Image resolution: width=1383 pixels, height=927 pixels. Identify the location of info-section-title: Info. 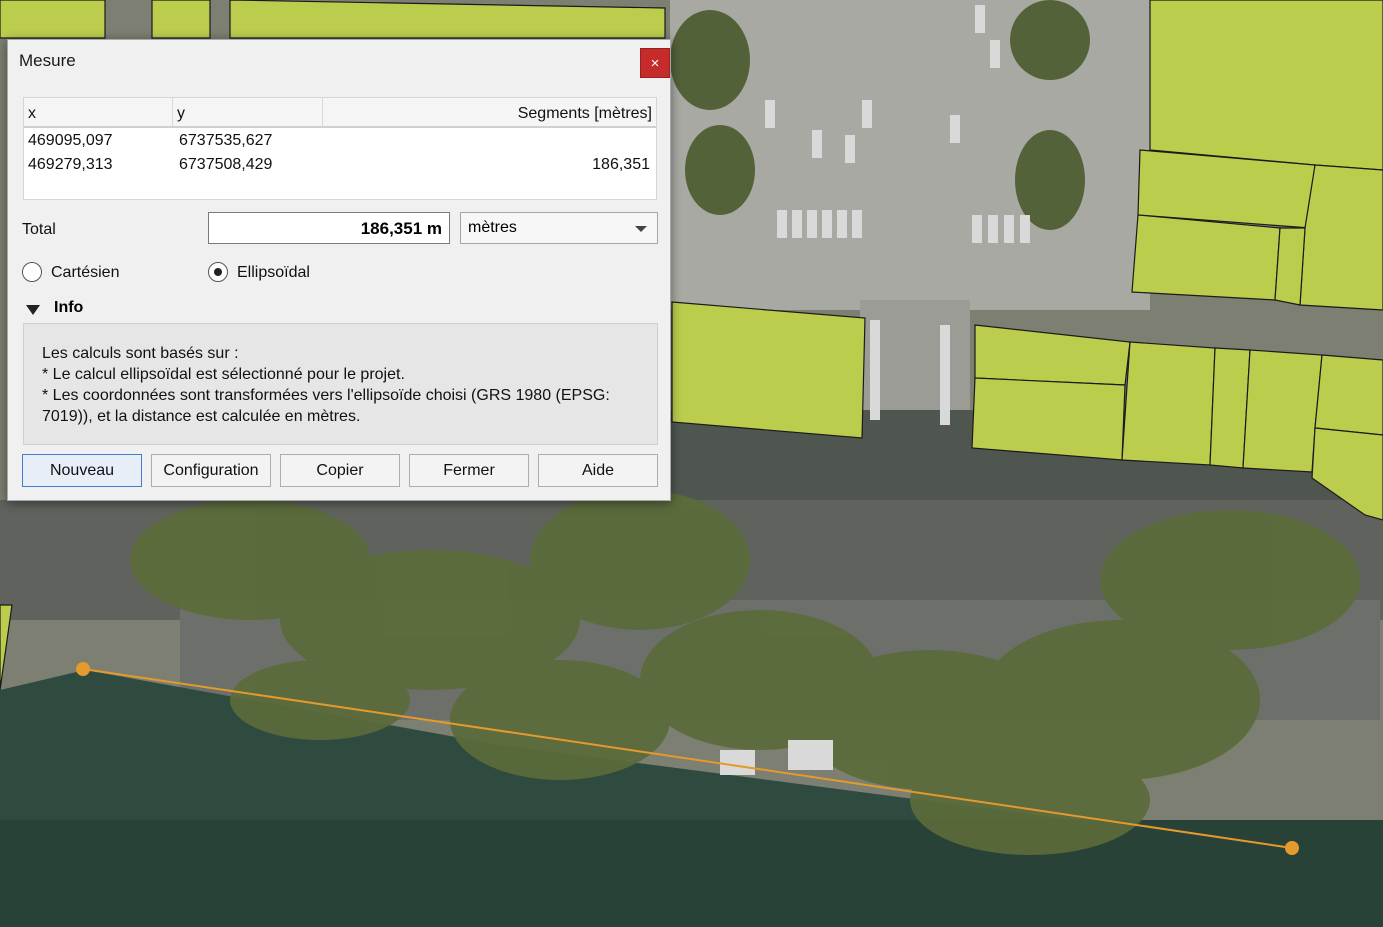
(68, 308).